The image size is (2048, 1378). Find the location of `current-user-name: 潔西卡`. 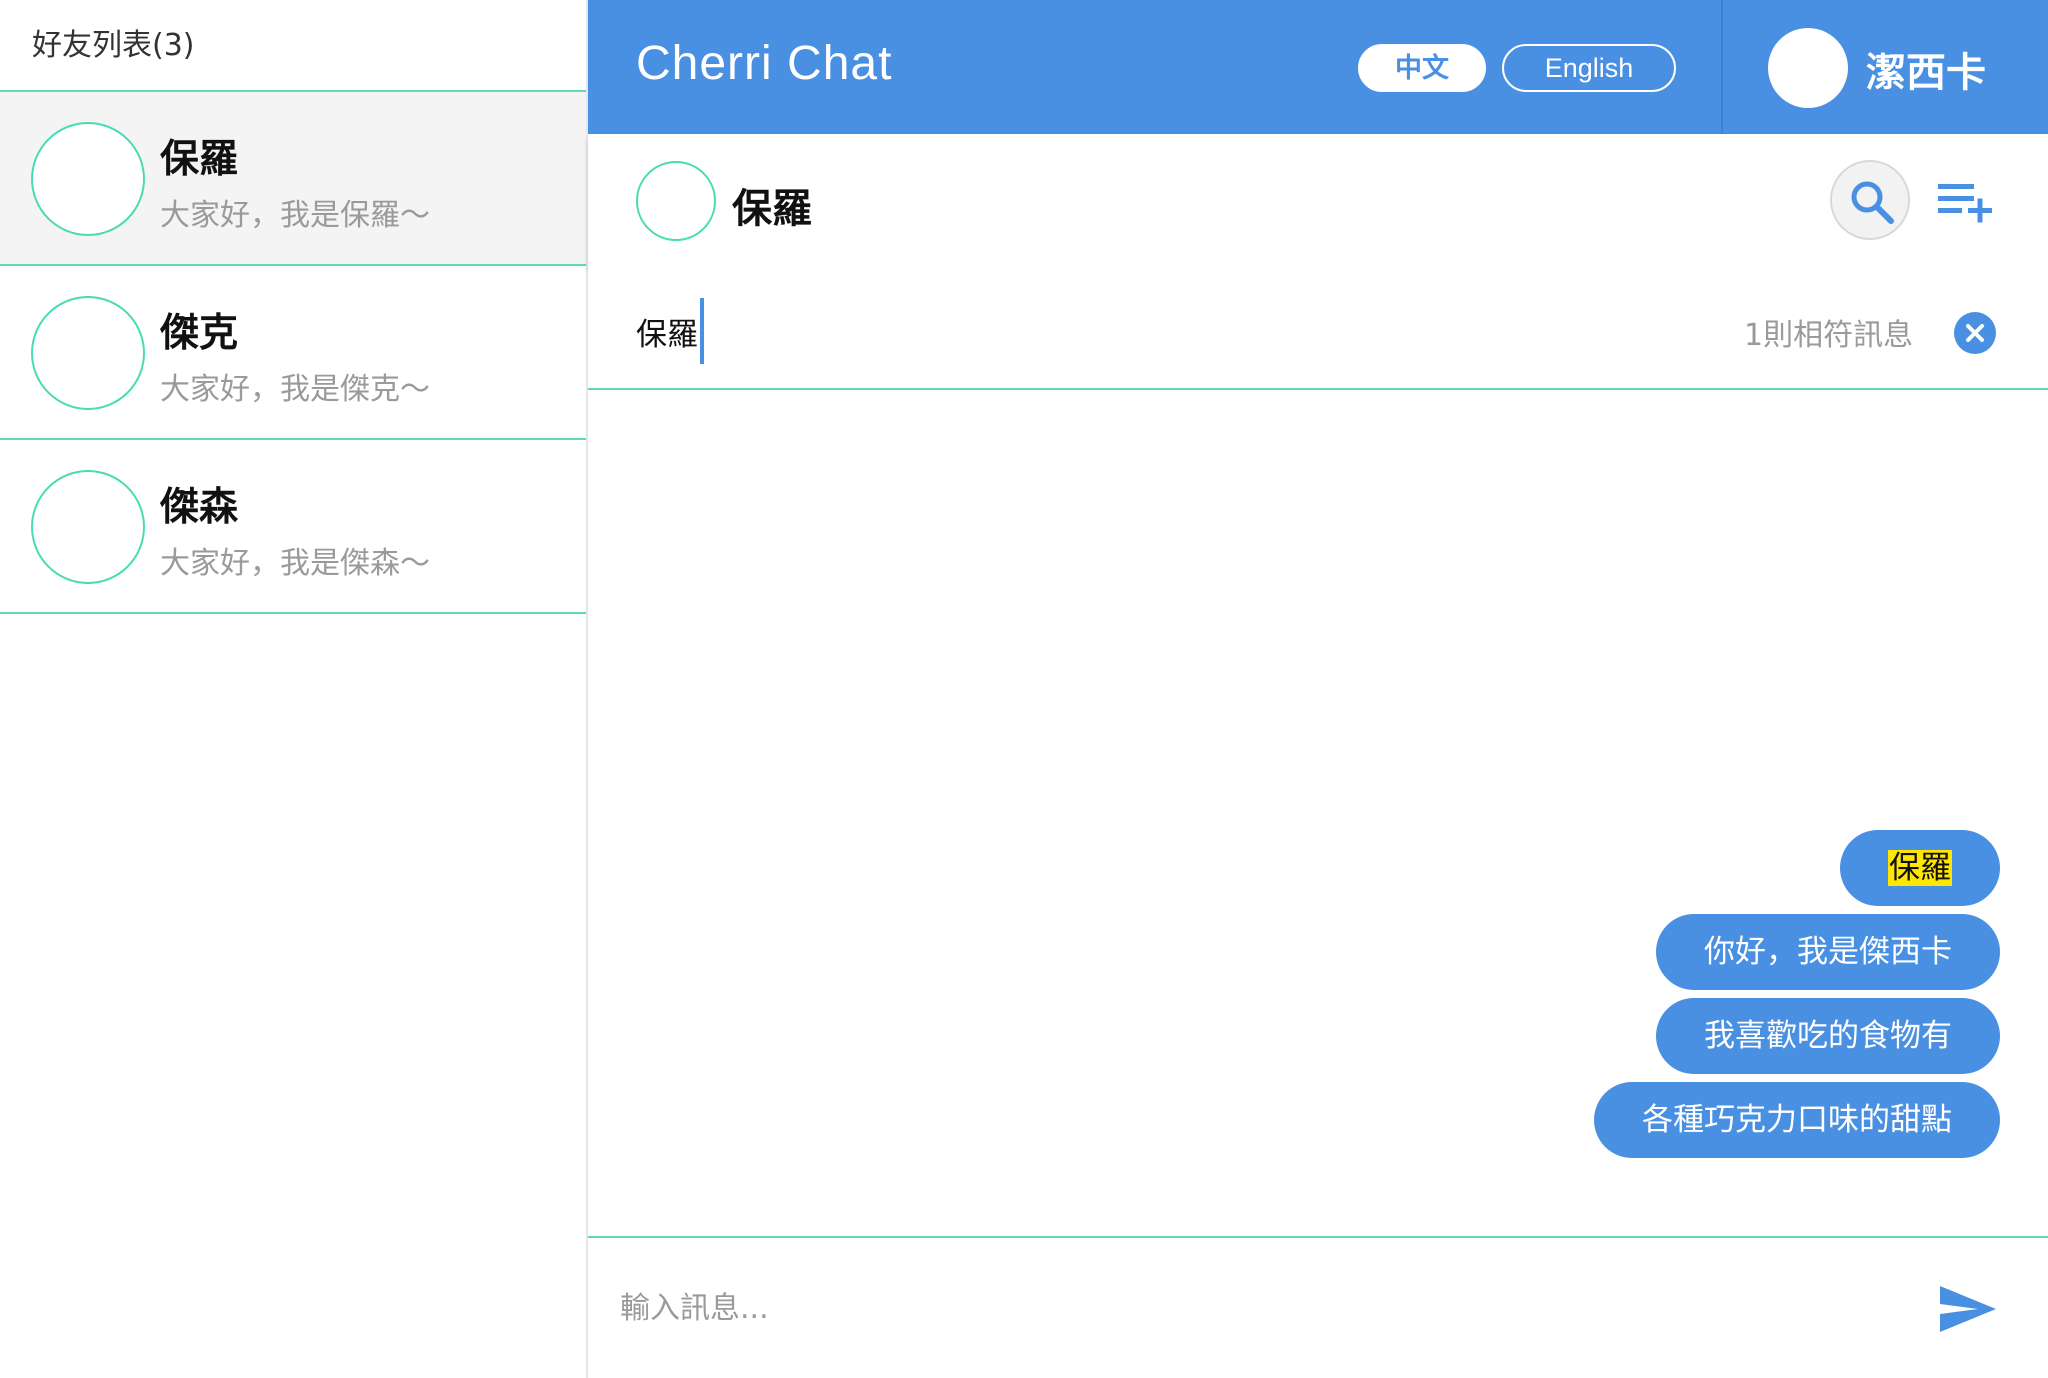

current-user-name: 潔西卡 is located at coordinates (1926, 73).